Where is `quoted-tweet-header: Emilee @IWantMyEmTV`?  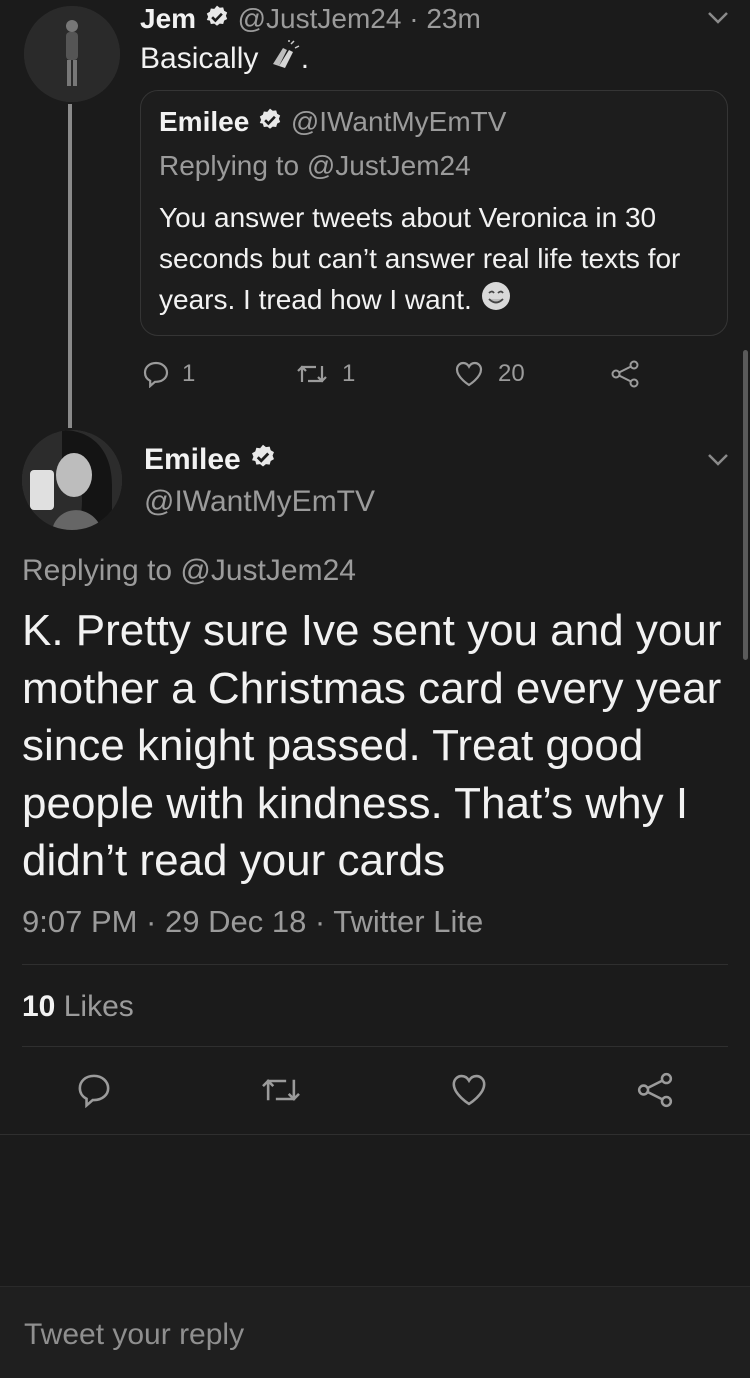
quoted-tweet-header: Emilee @IWantMyEmTV is located at coordinates (332, 123).